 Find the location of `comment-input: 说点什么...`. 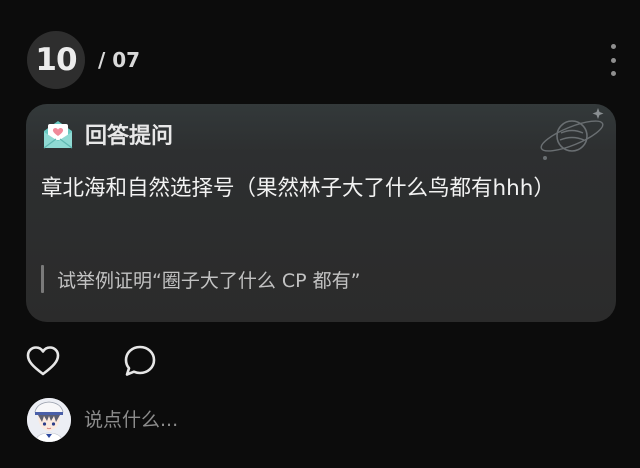

comment-input: 说点什么... is located at coordinates (234, 420).